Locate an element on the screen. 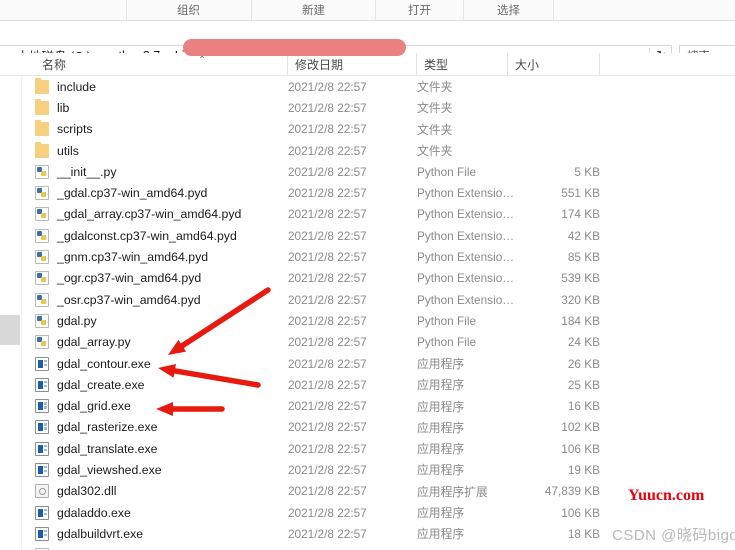 This screenshot has width=735, height=550. file-size-cell: 551 KB is located at coordinates (580, 193).